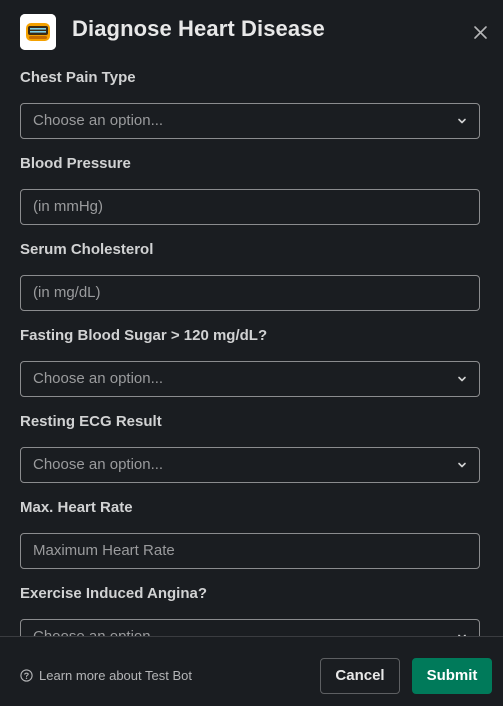 The image size is (503, 706). I want to click on bot-app-icon, so click(38, 32).